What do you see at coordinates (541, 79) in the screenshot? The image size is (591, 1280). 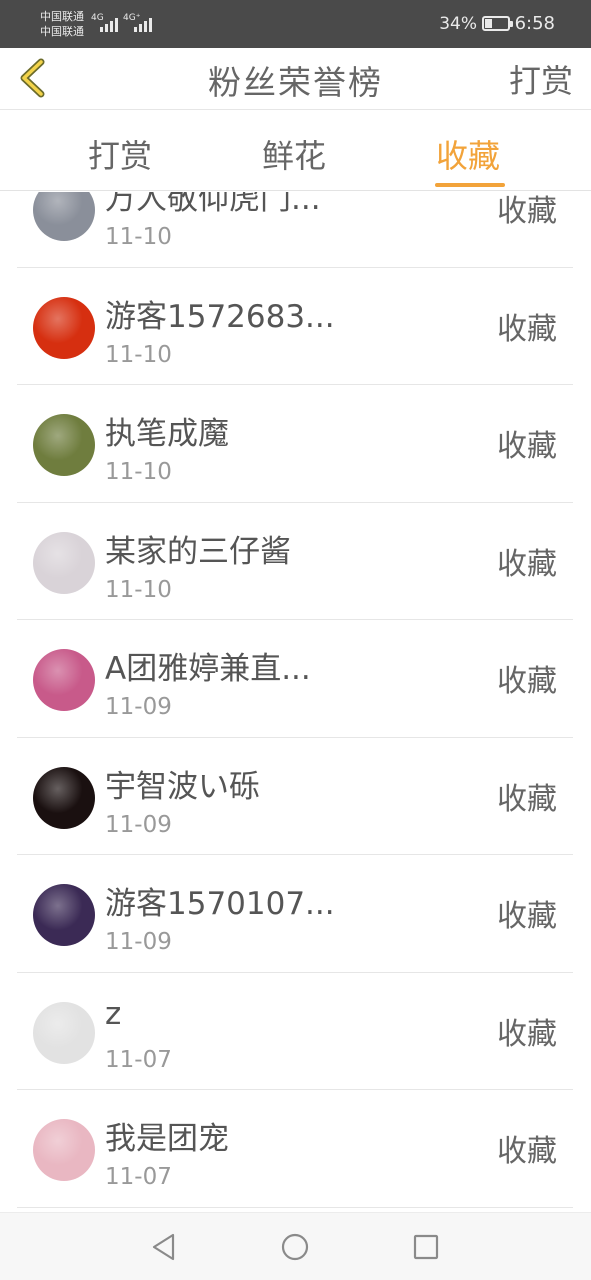 I see `reward-button: 打赏` at bounding box center [541, 79].